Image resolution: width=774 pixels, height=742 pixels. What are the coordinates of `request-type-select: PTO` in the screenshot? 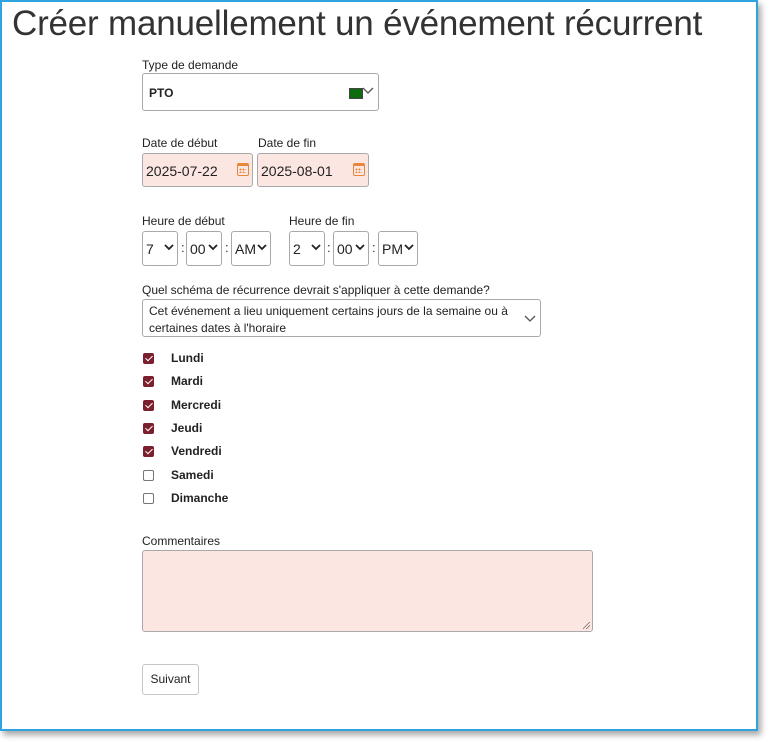 It's located at (260, 92).